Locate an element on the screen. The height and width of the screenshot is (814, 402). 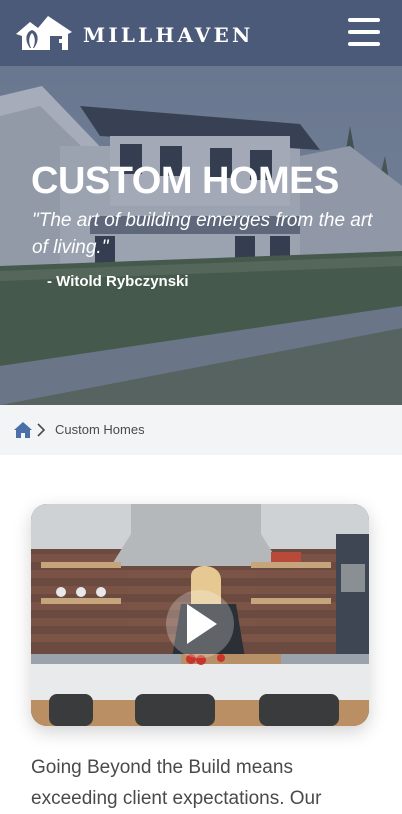
site-header: MILLHAVEN is located at coordinates (201, 33).